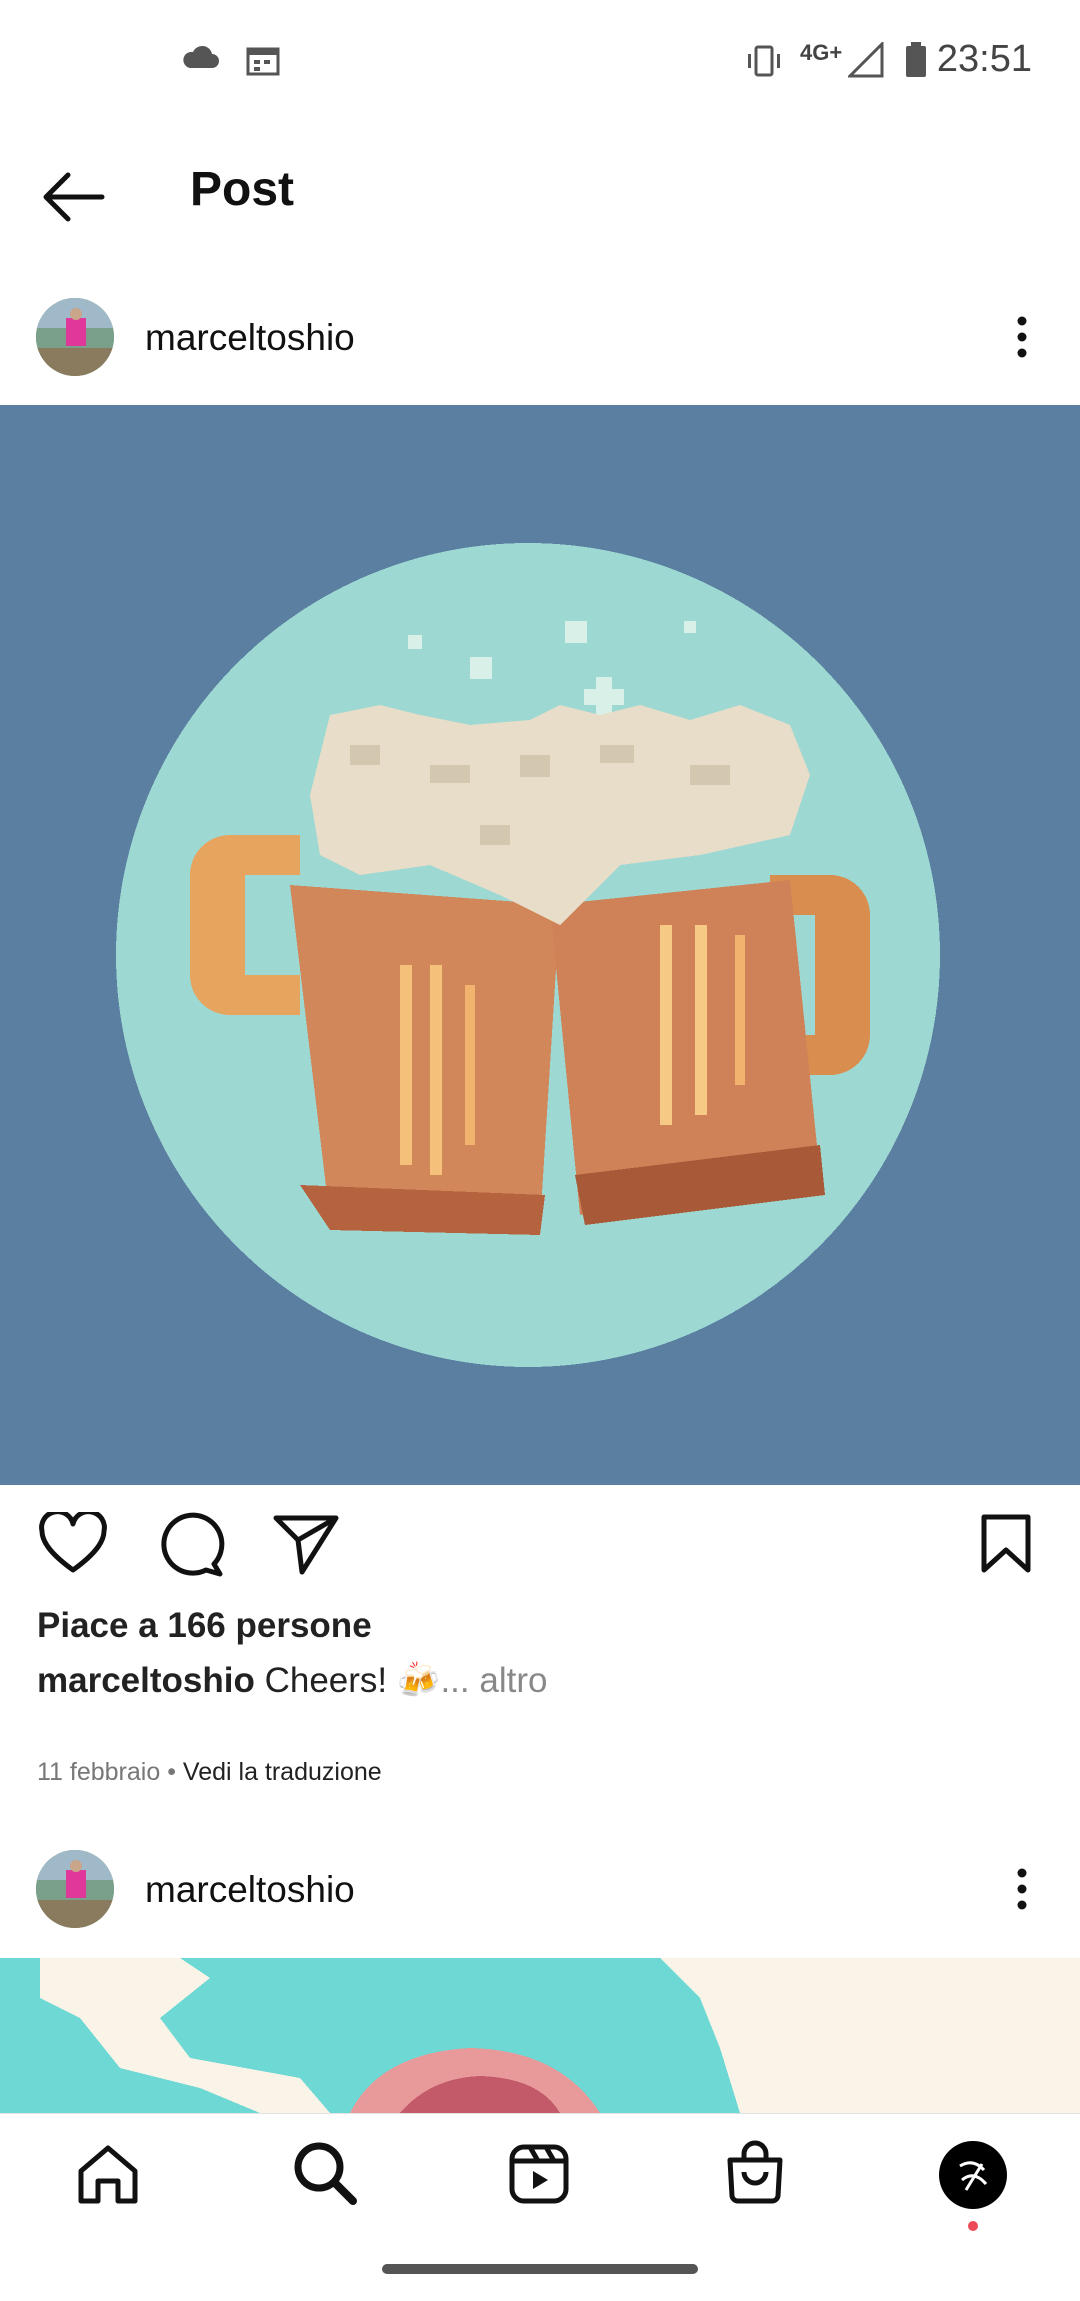  I want to click on signal-icon, so click(866, 60).